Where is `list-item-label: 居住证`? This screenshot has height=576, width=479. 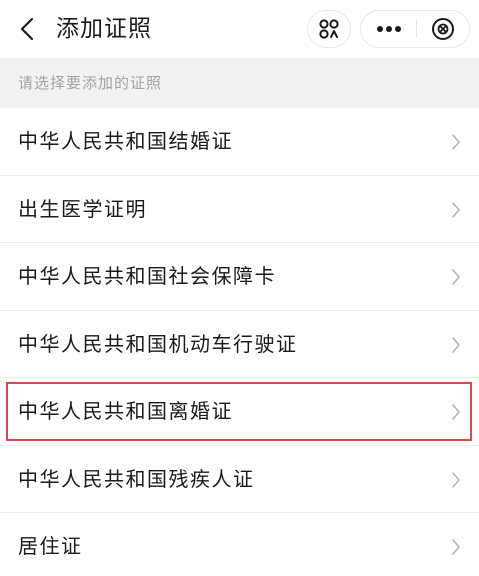
list-item-label: 居住证 is located at coordinates (50, 546).